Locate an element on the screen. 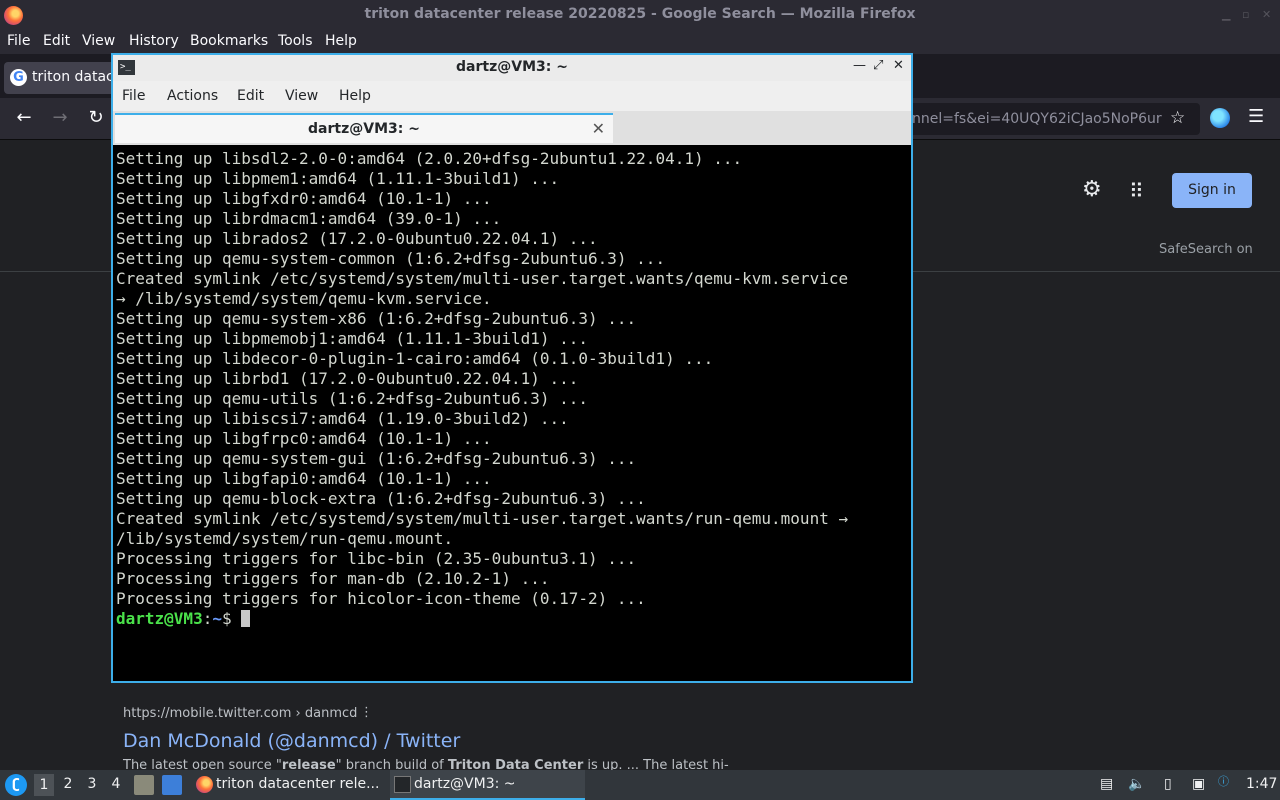 The height and width of the screenshot is (800, 1280). firefox-task-icon is located at coordinates (204, 784).